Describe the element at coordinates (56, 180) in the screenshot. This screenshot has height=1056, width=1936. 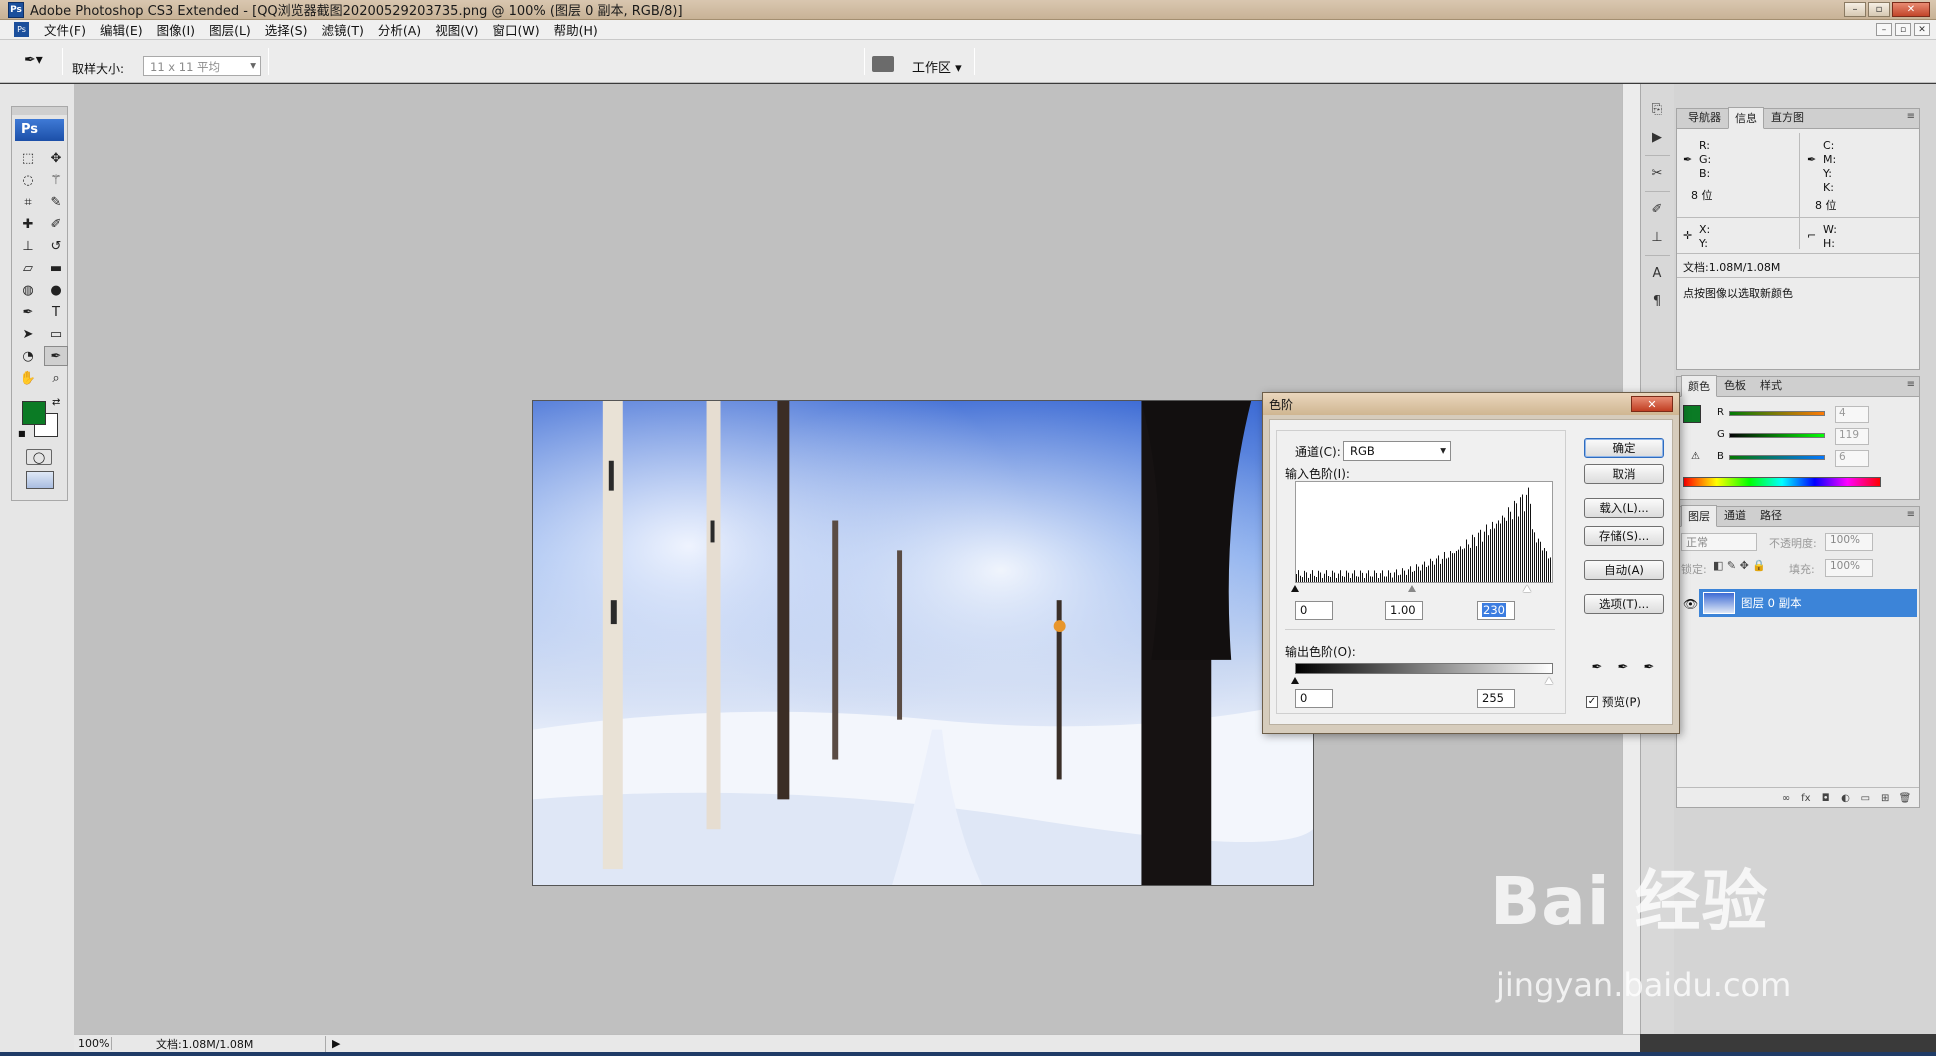
I see `magic-wand-tool-icon: ⚚` at that location.